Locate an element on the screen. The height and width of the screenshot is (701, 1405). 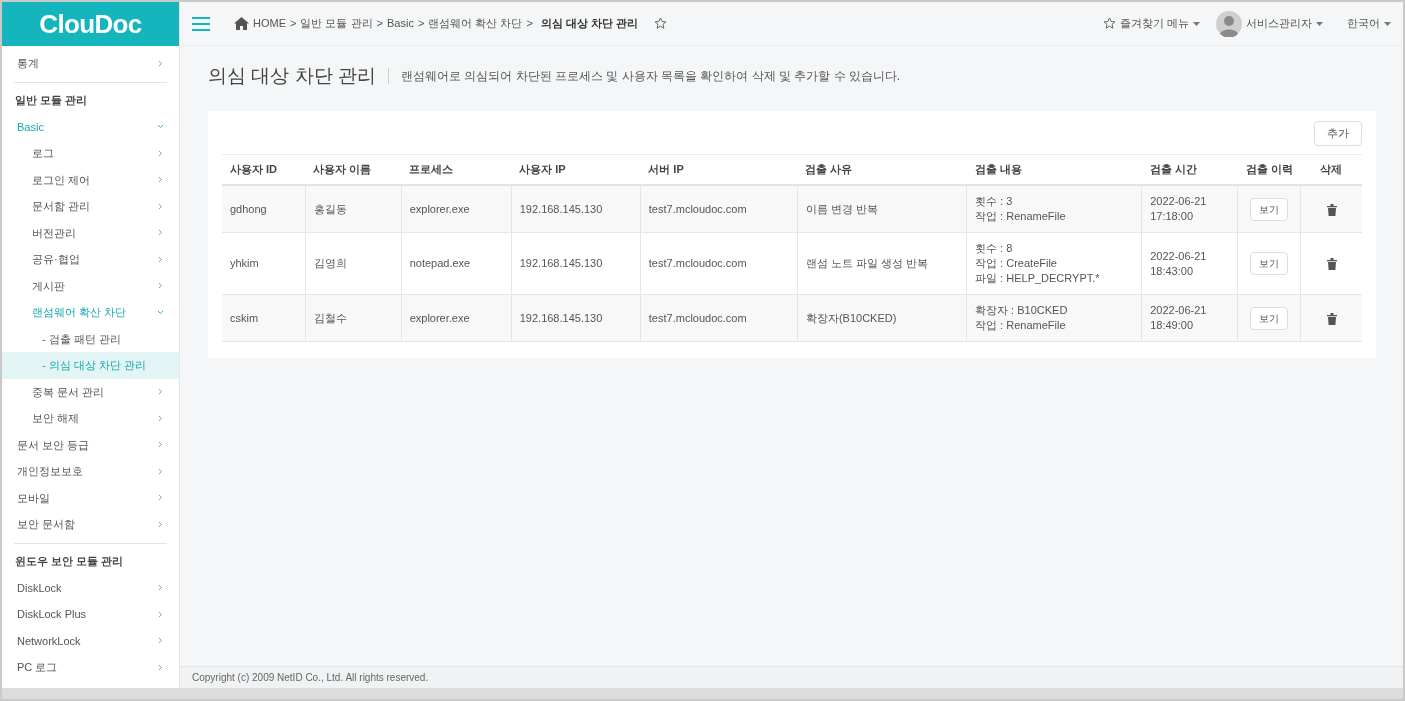
user-menu: 서비스관리자 is located at coordinates (1284, 23).